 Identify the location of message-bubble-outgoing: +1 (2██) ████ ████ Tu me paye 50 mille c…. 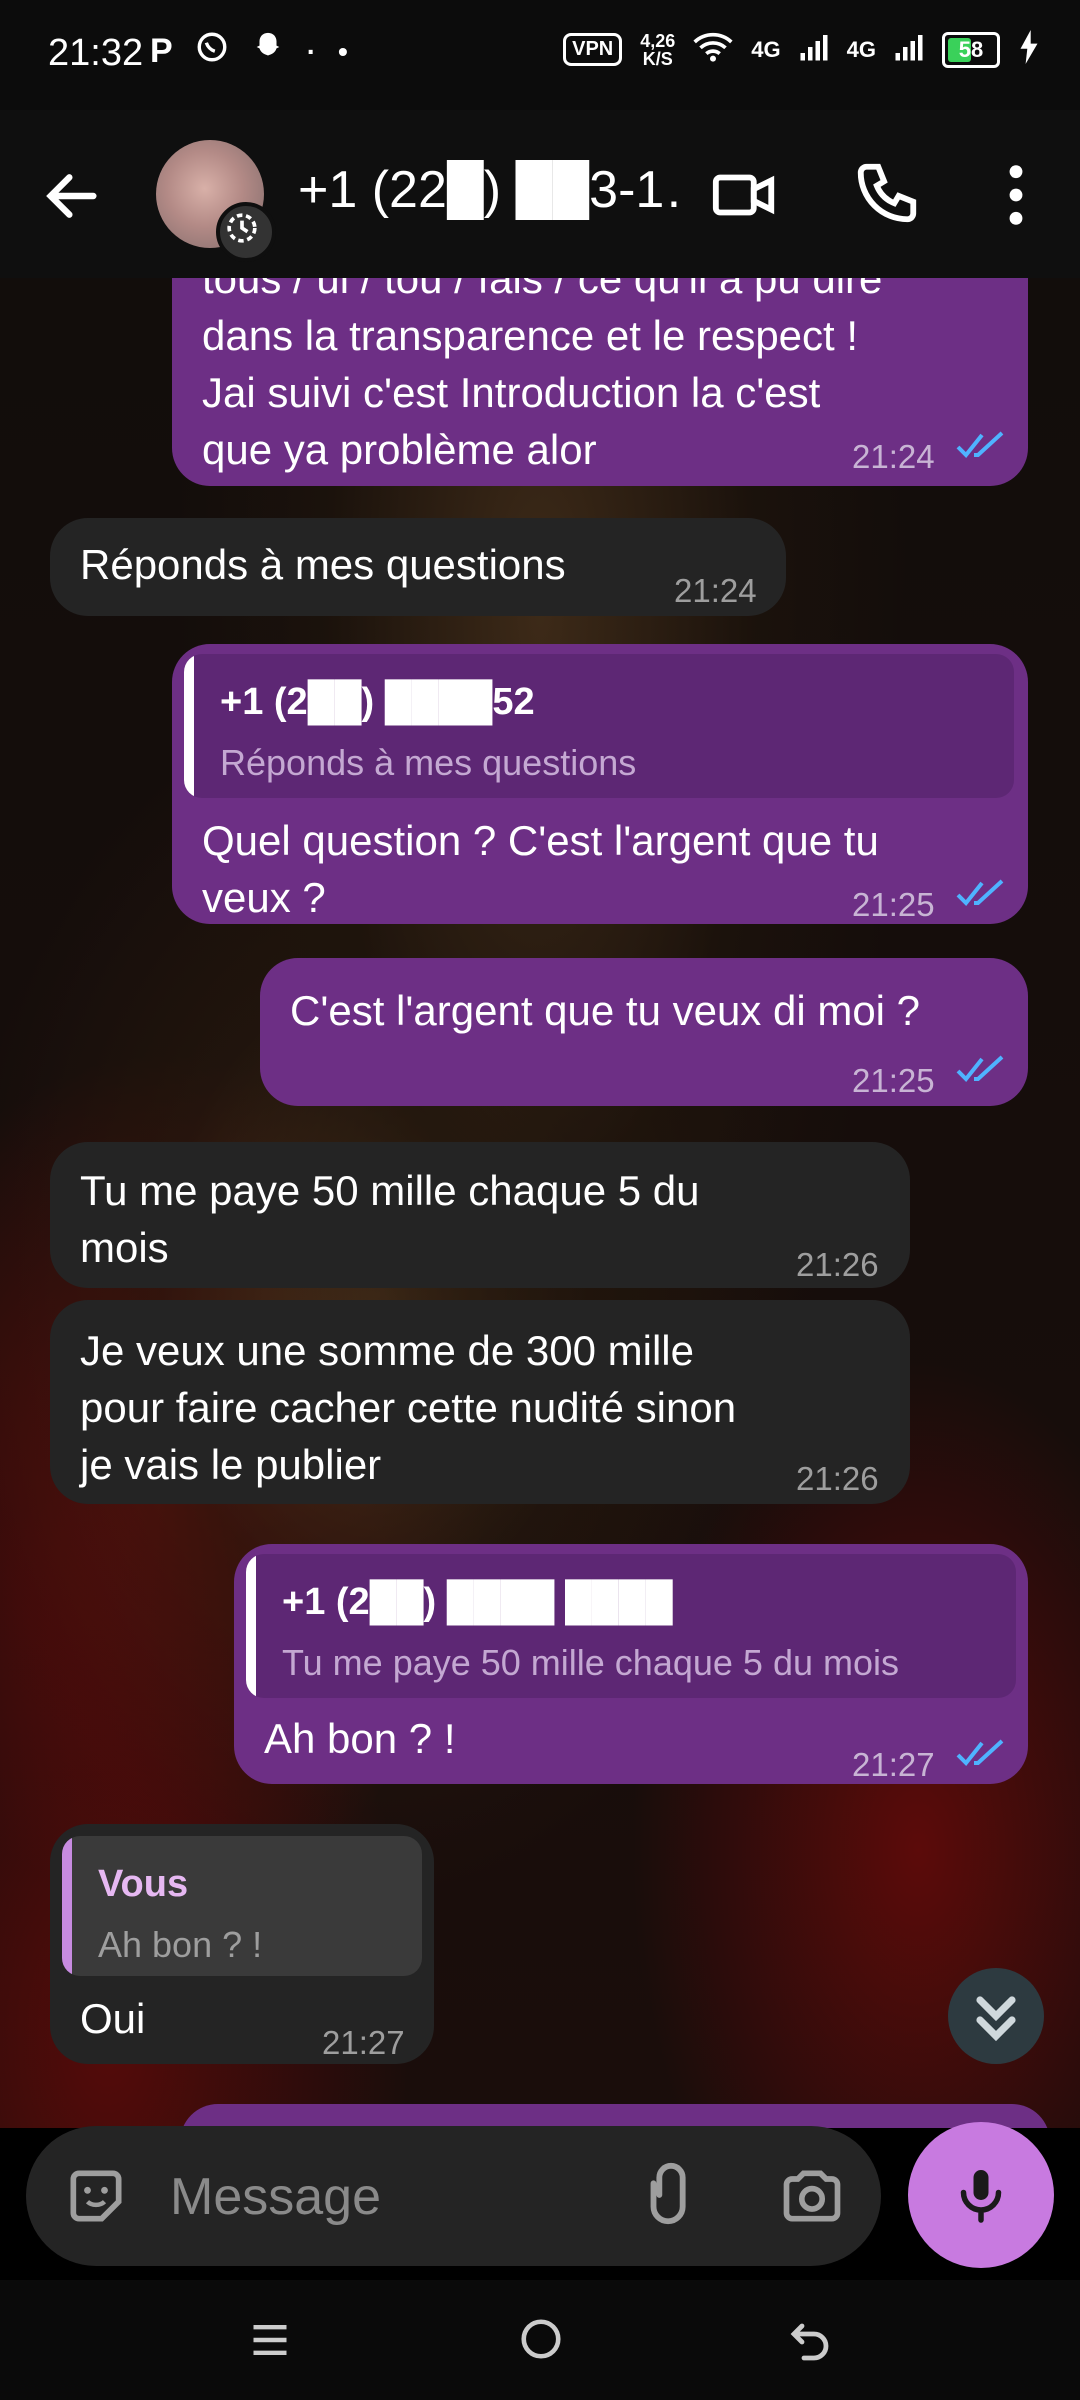
(631, 1664).